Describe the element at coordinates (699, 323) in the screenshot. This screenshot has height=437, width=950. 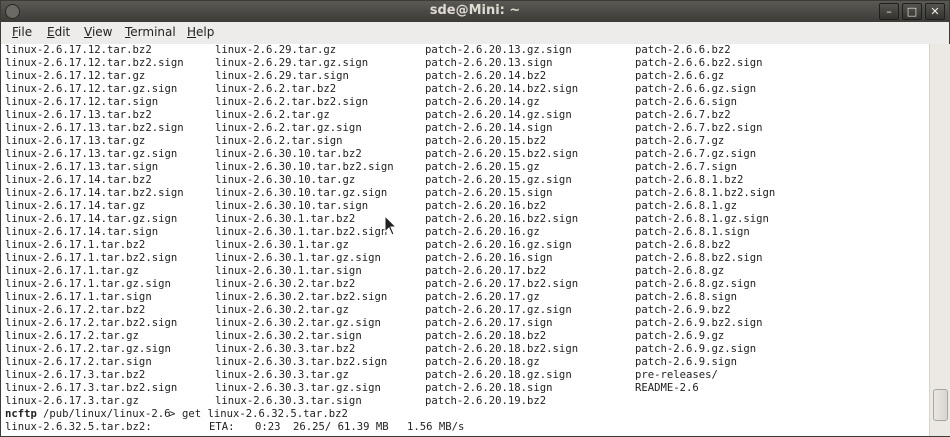
I see `listing-entry: patch-2.6.9.bz2.sign` at that location.